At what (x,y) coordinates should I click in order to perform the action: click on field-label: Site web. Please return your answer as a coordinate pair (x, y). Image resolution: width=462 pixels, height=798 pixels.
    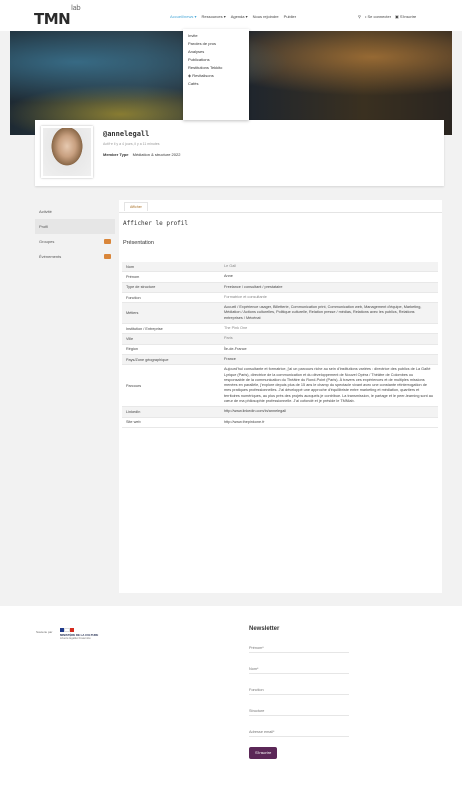
    Looking at the image, I should click on (133, 422).